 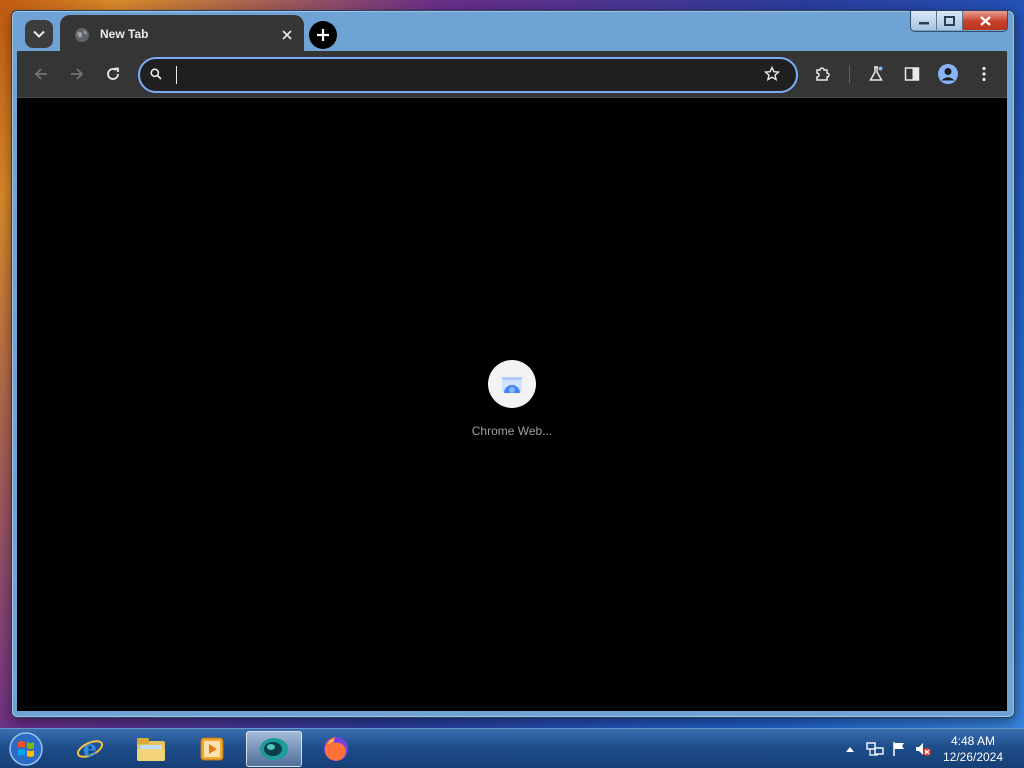 I want to click on text-caret, so click(x=176, y=75).